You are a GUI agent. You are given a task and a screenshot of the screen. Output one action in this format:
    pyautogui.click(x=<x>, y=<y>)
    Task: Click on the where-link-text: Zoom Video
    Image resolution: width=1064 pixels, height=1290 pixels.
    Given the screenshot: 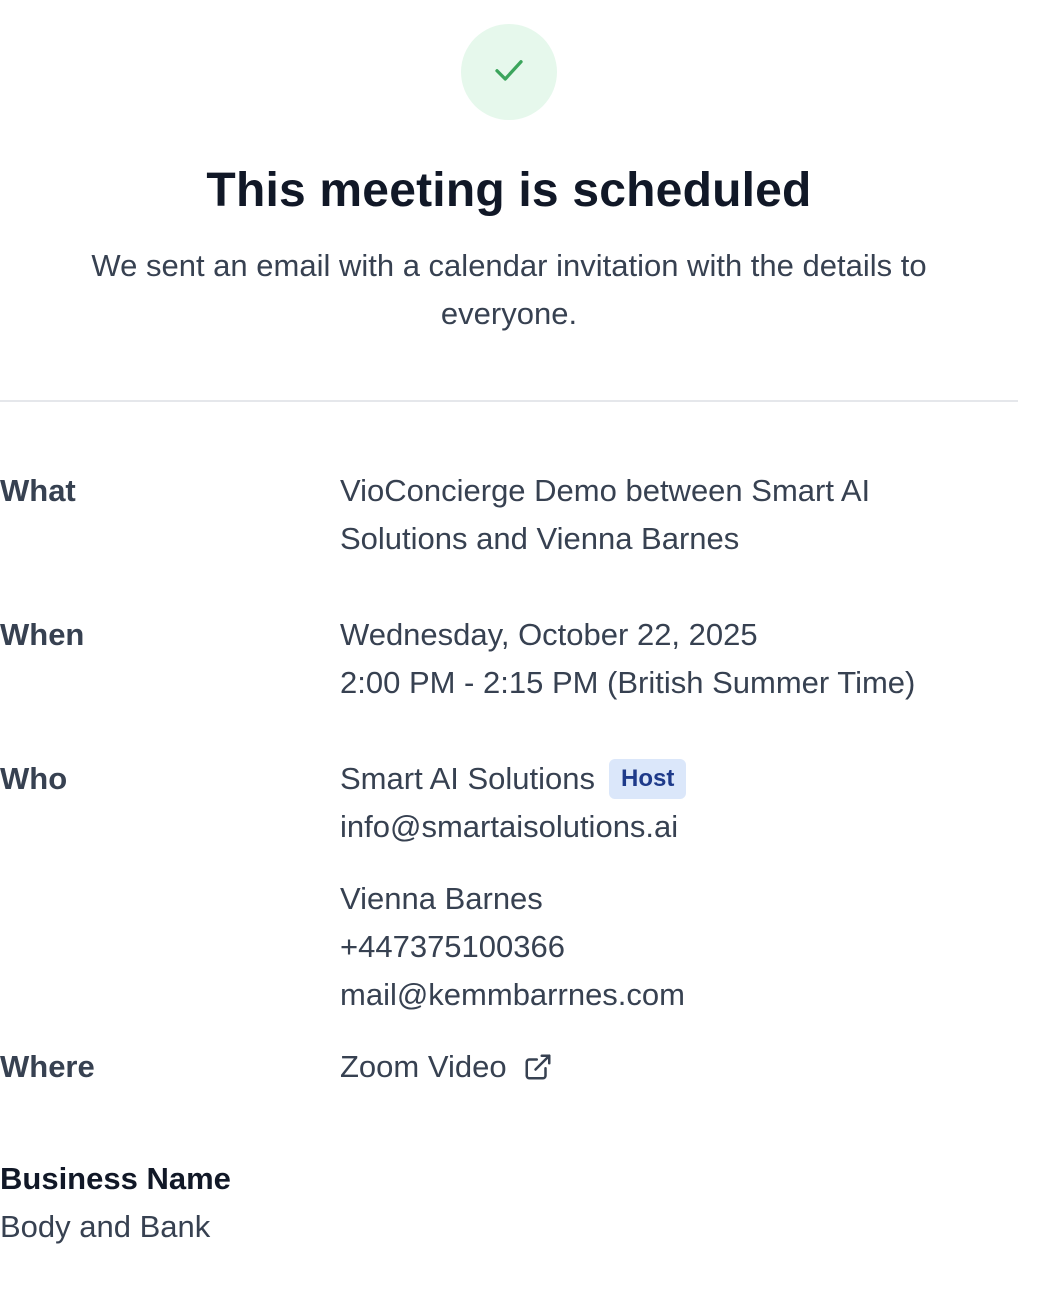 What is the action you would take?
    pyautogui.click(x=423, y=1066)
    